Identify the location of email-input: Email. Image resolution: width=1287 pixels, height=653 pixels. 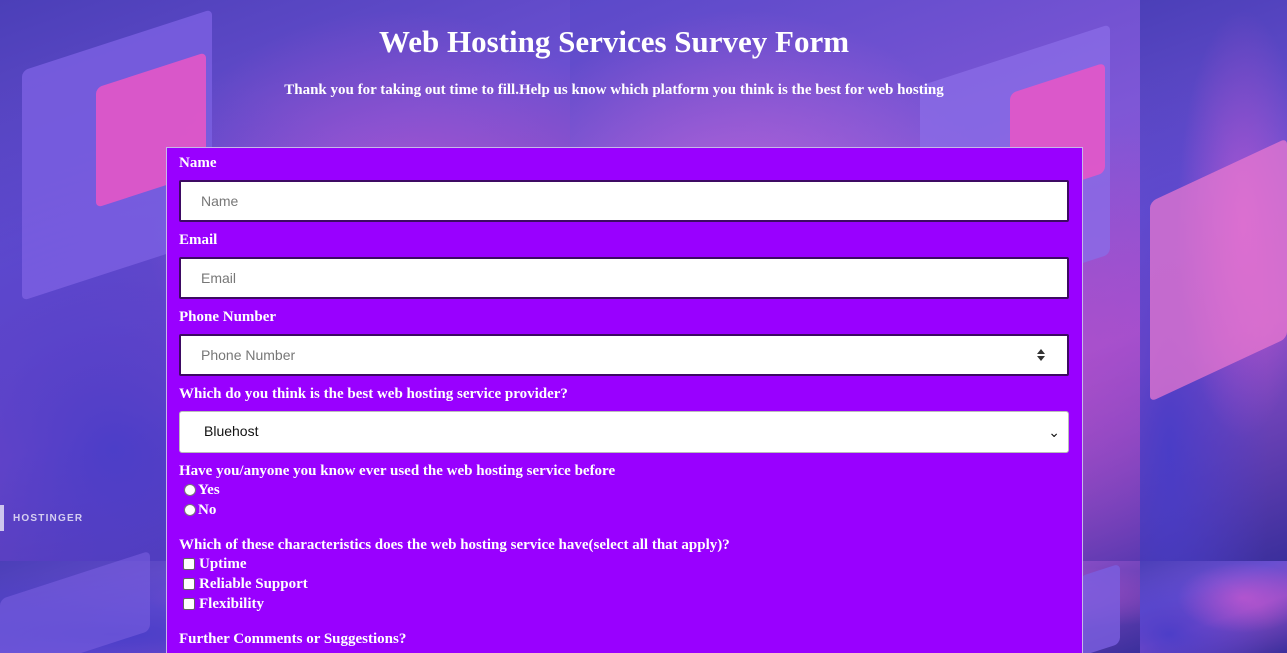
(624, 278).